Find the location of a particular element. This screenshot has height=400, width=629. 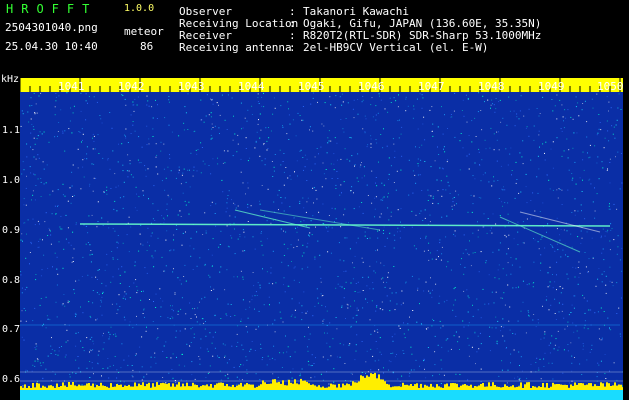

meteor-count: 86 is located at coordinates (147, 46).